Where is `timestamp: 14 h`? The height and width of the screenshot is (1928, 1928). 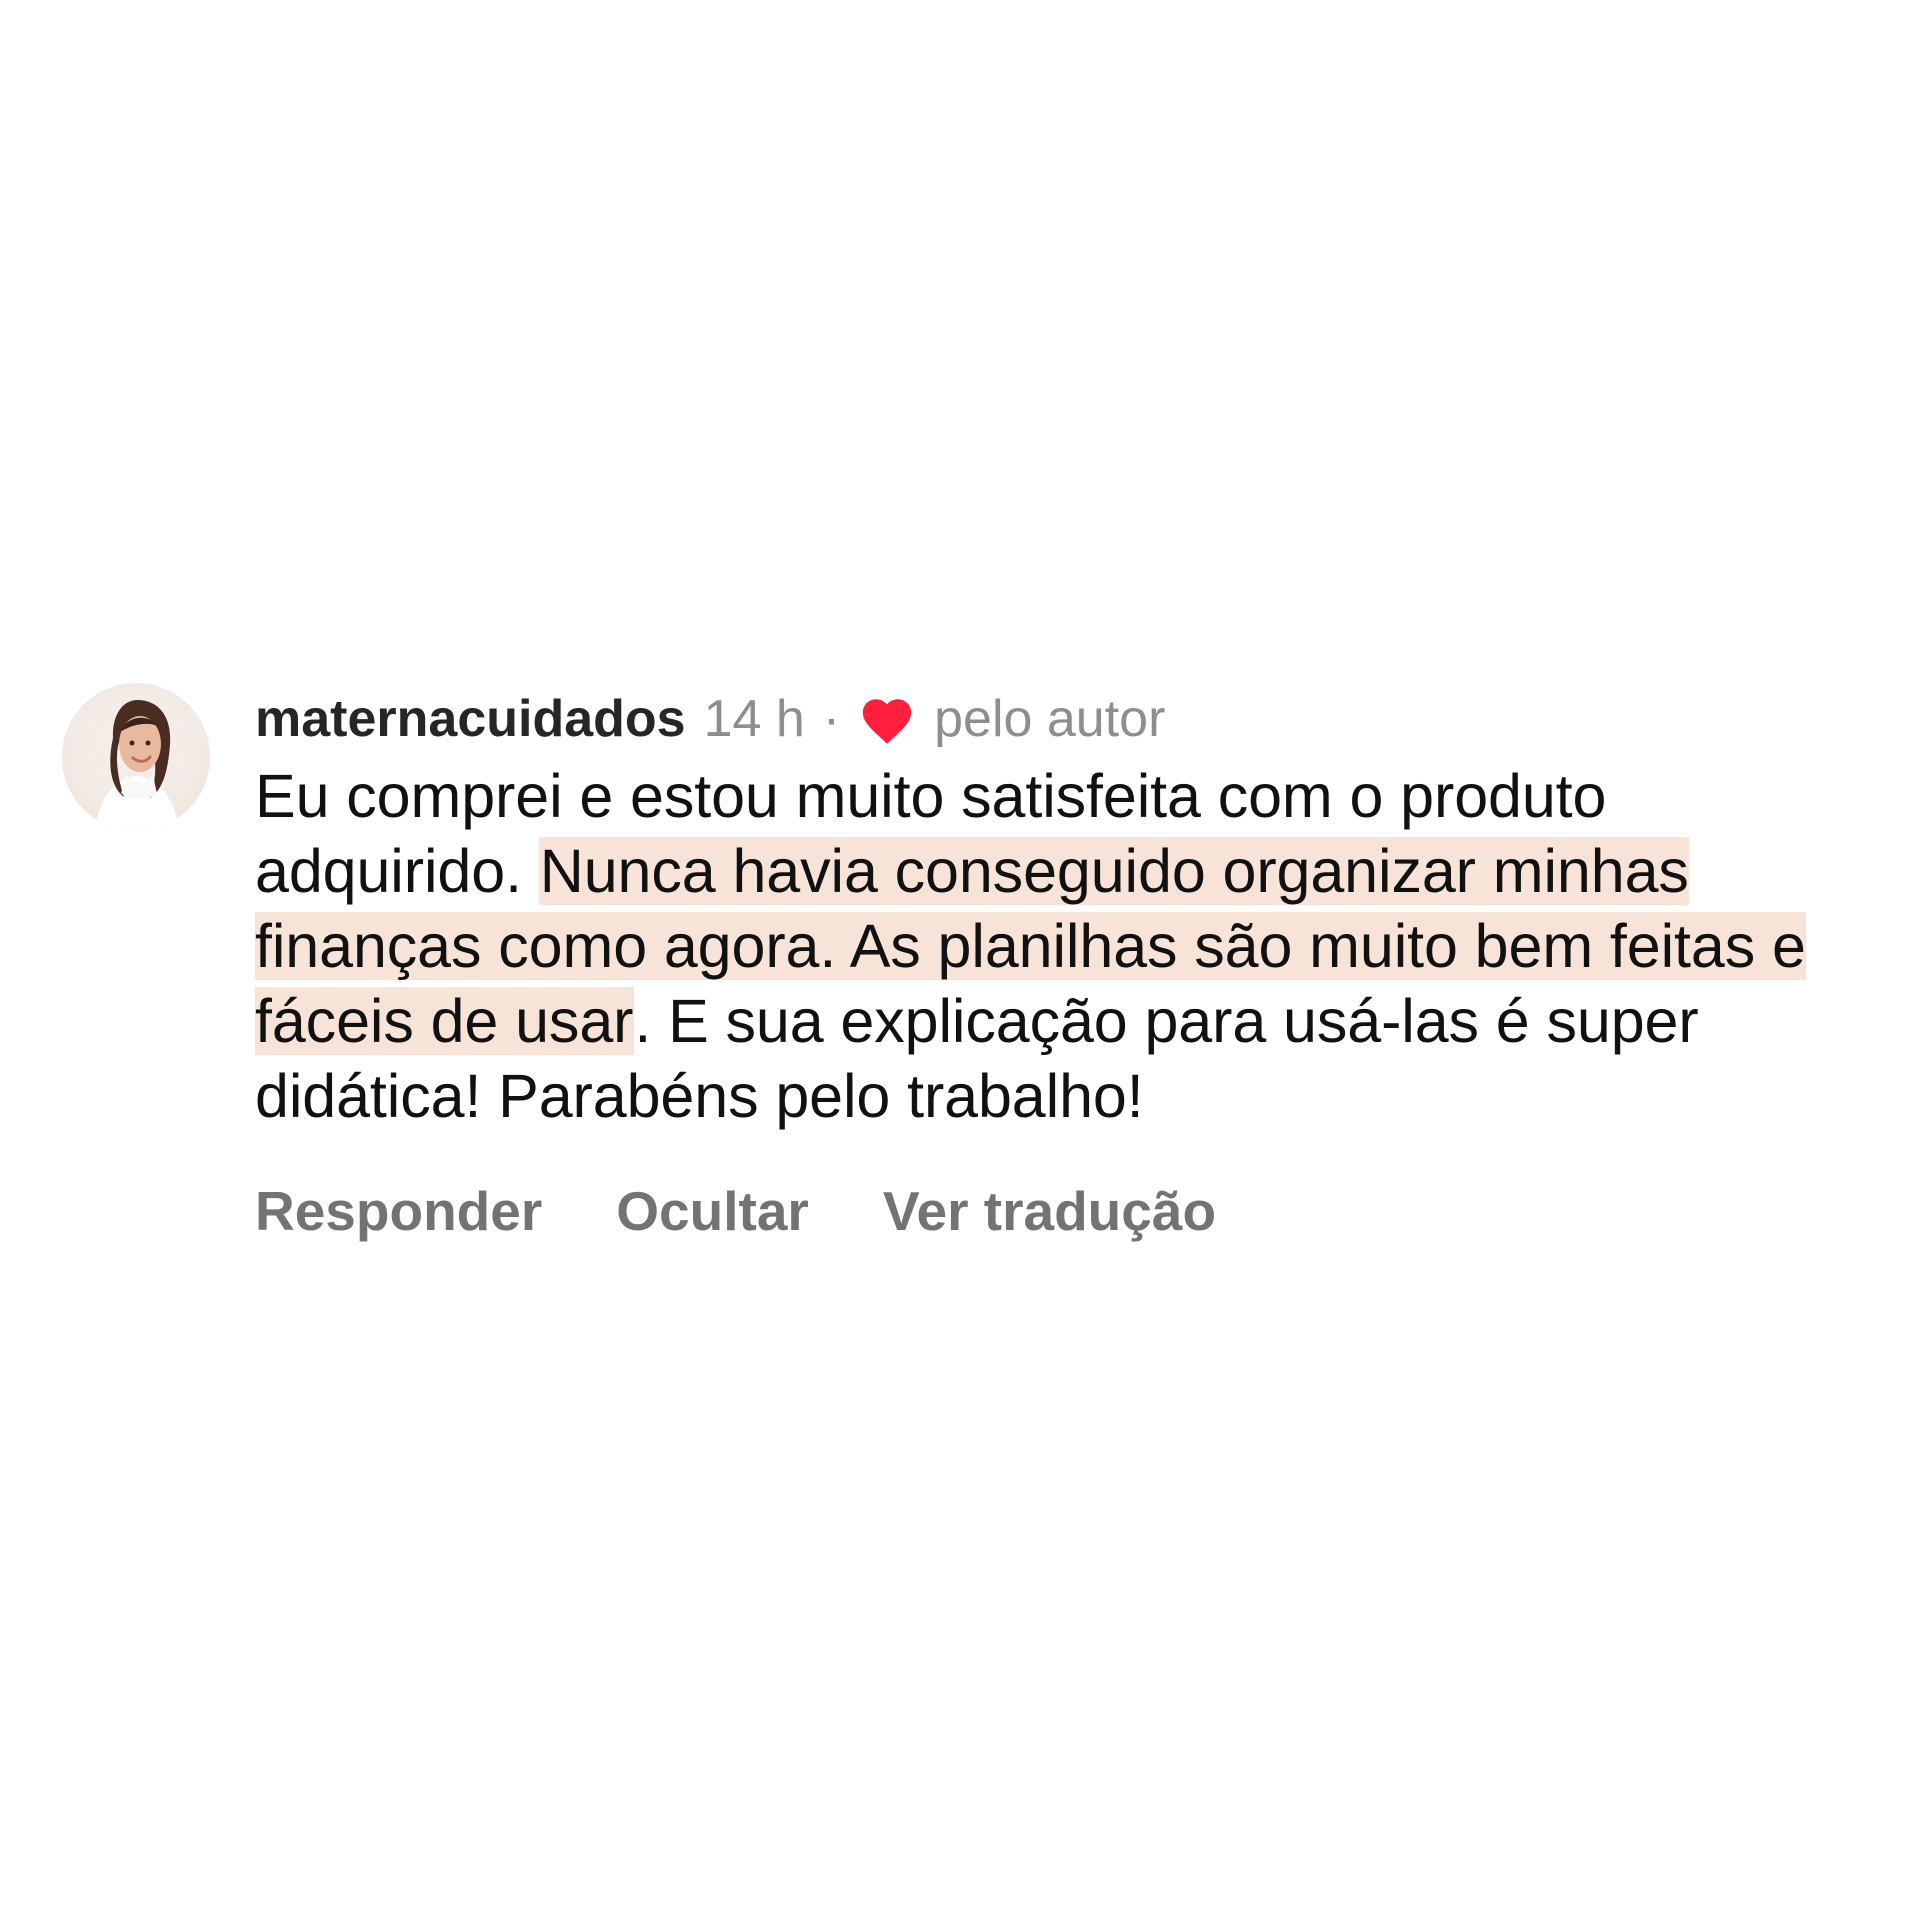 timestamp: 14 h is located at coordinates (754, 719).